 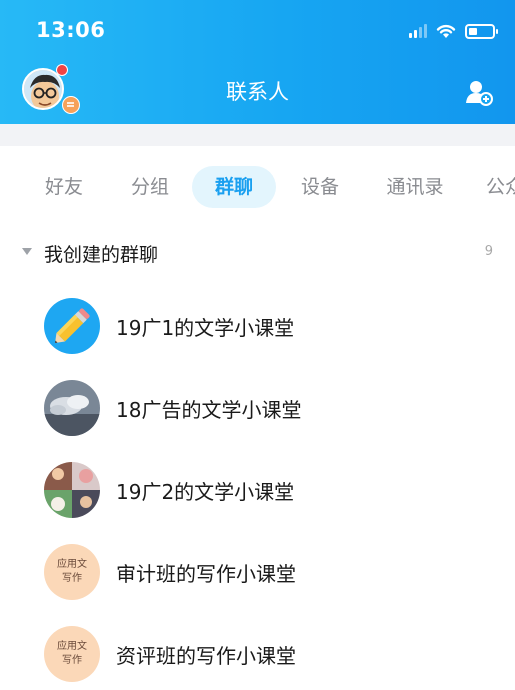 What do you see at coordinates (205, 328) in the screenshot?
I see `group-name: 19广1的文学小课堂` at bounding box center [205, 328].